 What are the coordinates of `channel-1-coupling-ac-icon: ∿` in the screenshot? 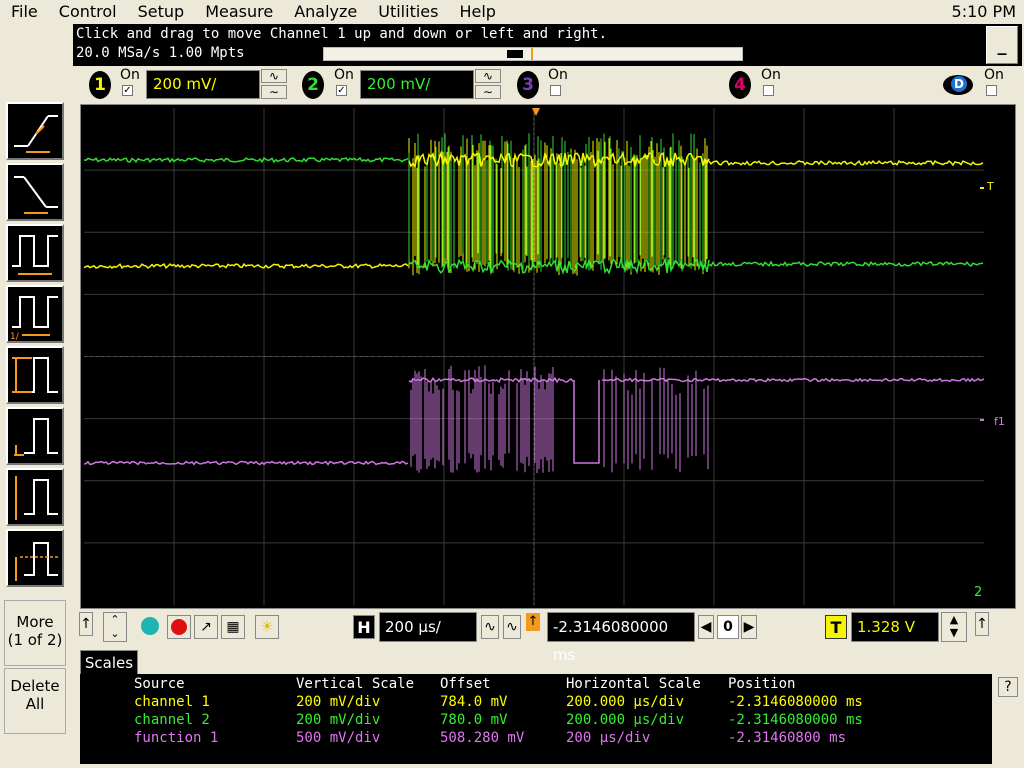 It's located at (274, 76).